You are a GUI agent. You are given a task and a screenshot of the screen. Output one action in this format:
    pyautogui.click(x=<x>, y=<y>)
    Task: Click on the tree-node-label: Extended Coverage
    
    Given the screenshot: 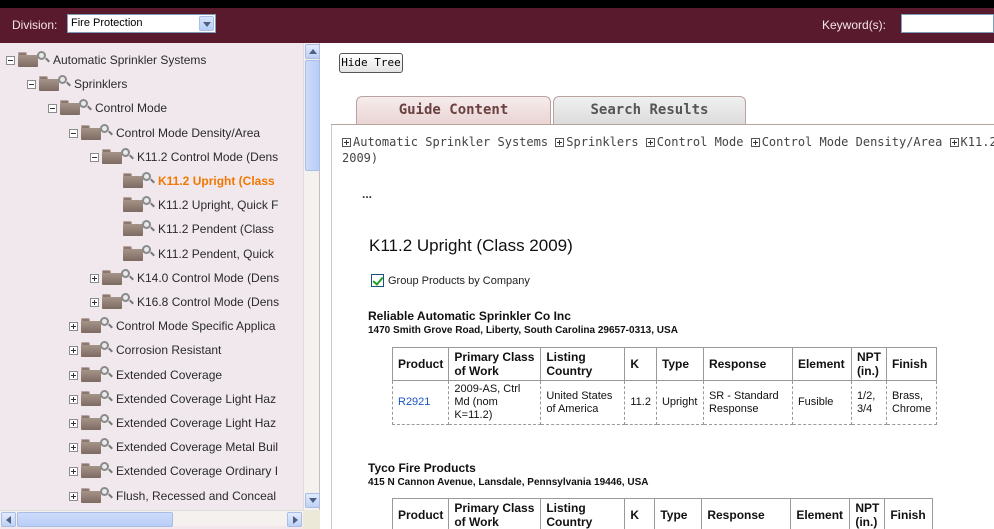 What is the action you would take?
    pyautogui.click(x=169, y=375)
    